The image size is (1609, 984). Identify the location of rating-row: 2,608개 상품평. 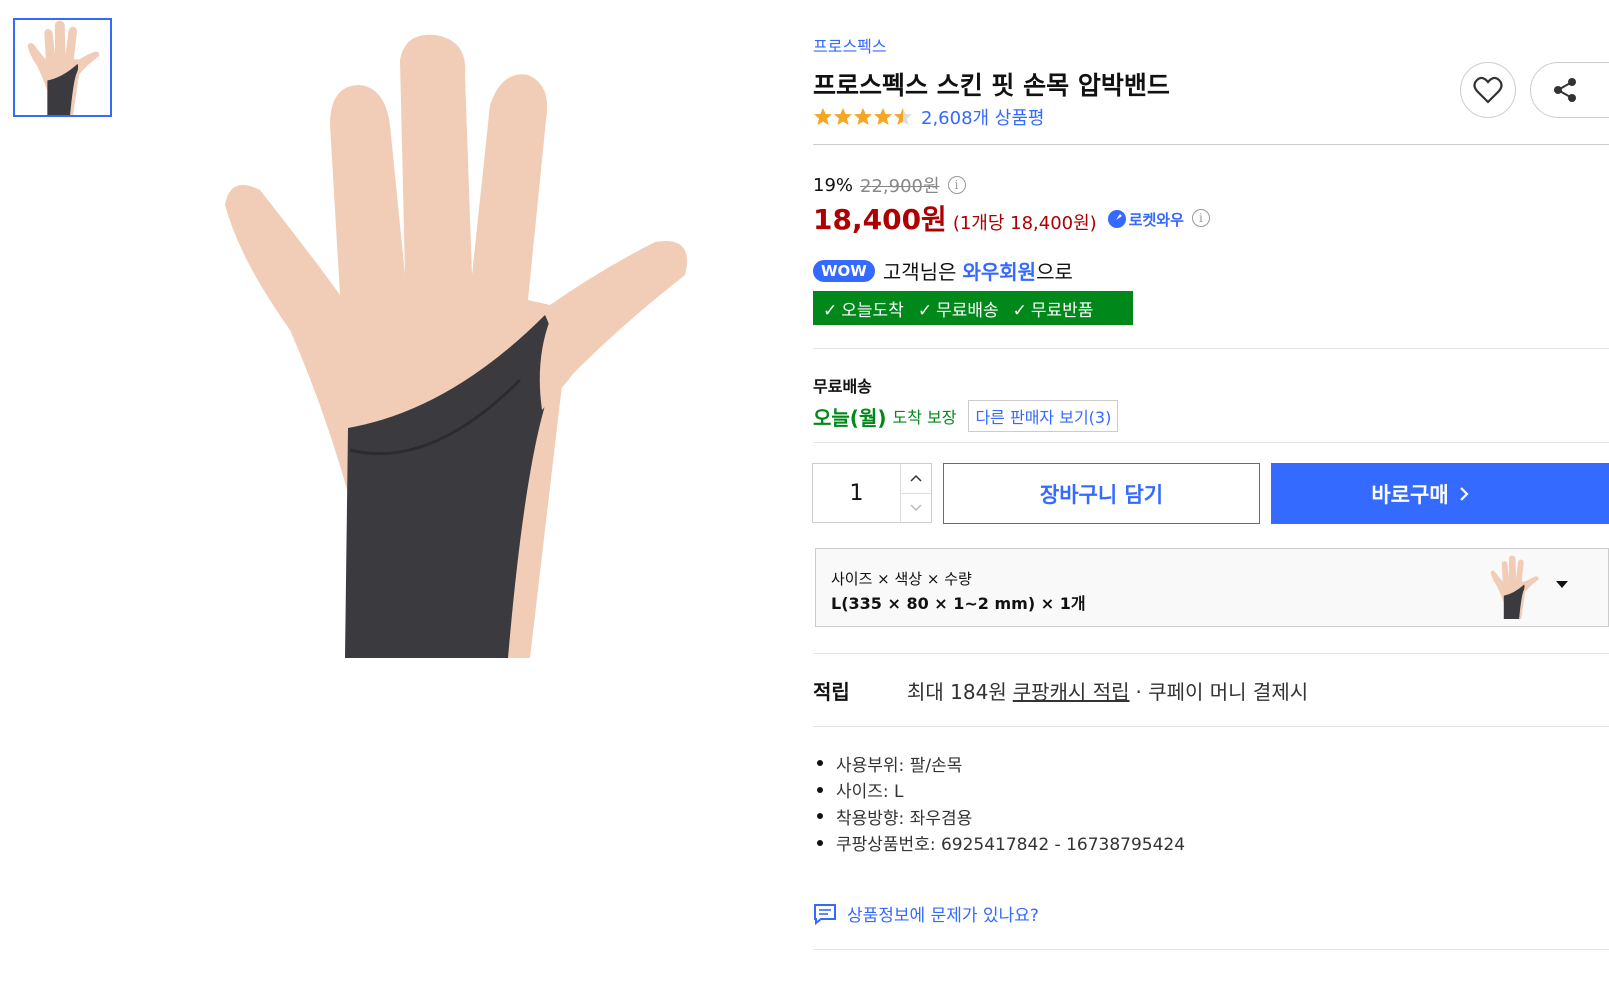
(929, 117).